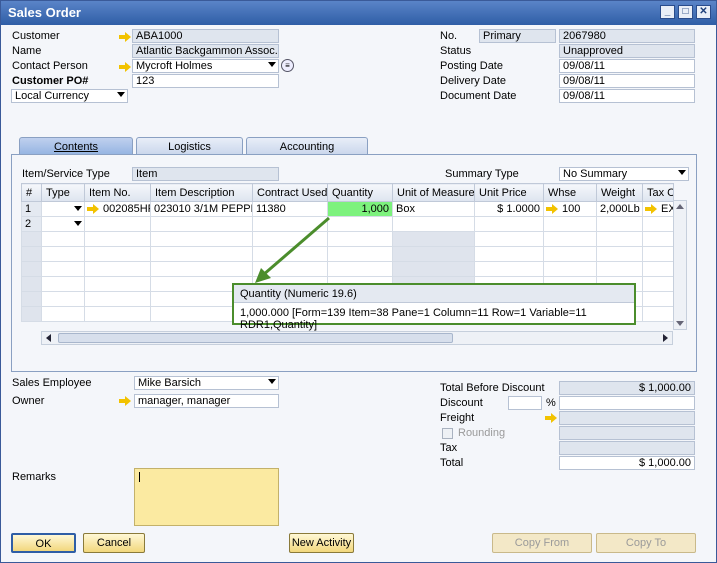 The image size is (717, 563). I want to click on item-link-arrow-icon, so click(93, 209).